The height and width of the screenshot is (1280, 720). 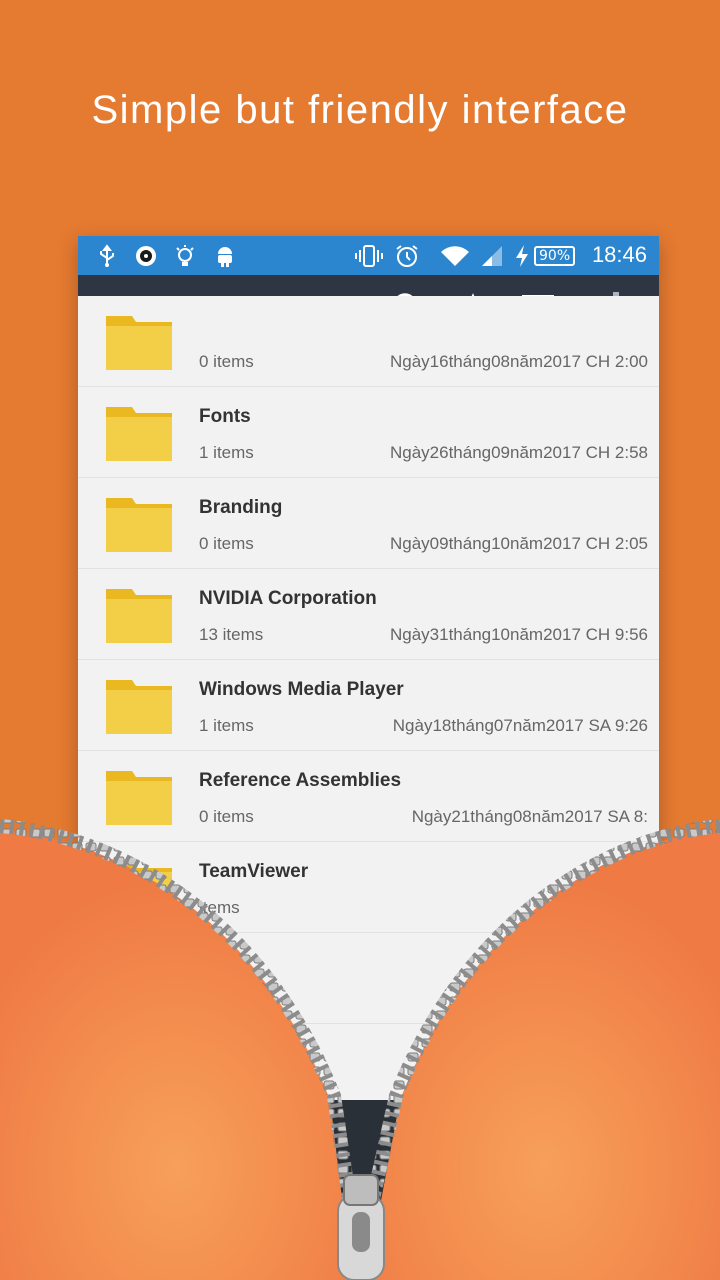 What do you see at coordinates (518, 452) in the screenshot?
I see `file-date: Ngày26tháng09năm2017 CH 2:58` at bounding box center [518, 452].